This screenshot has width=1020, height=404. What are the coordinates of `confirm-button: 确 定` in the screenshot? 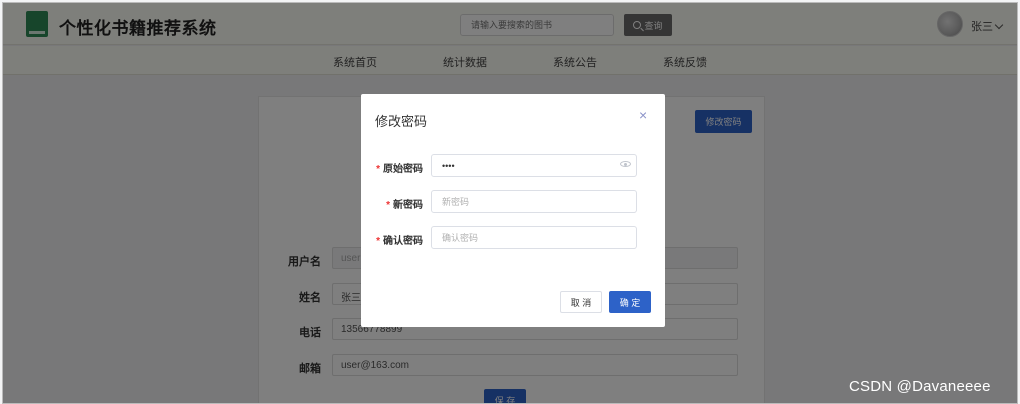 It's located at (630, 302).